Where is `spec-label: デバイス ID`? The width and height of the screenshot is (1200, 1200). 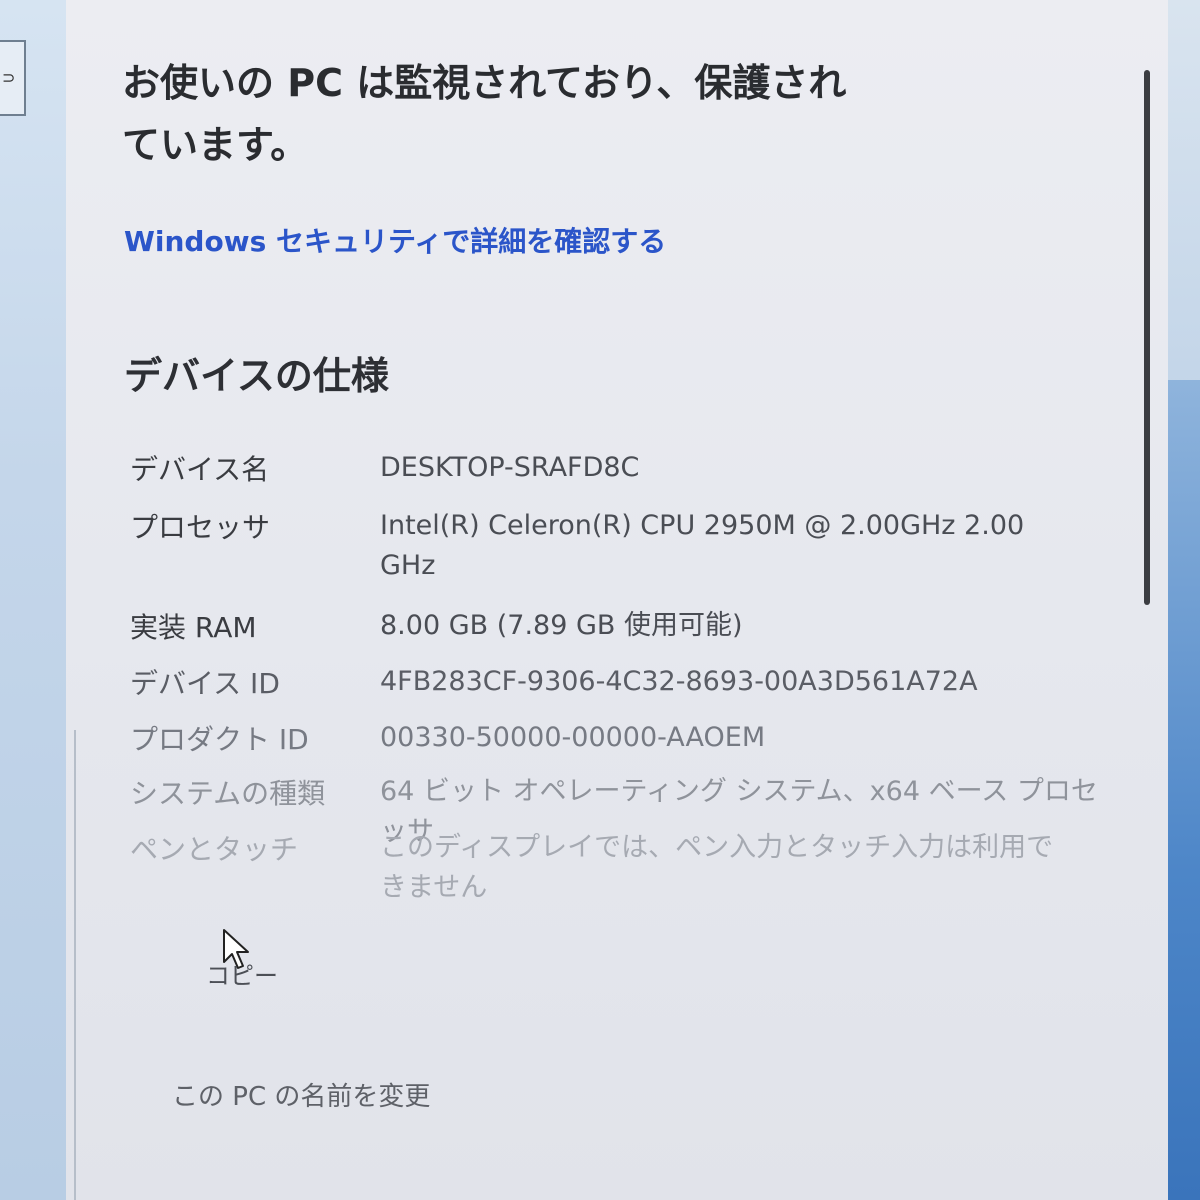 spec-label: デバイス ID is located at coordinates (205, 683).